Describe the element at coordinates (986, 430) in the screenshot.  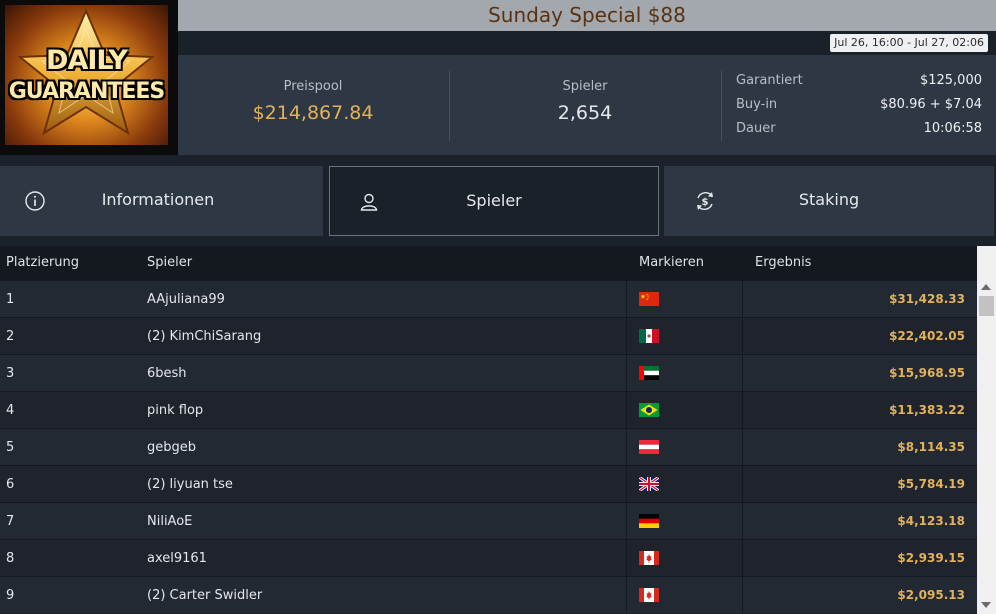
I see `table-scrollbar` at that location.